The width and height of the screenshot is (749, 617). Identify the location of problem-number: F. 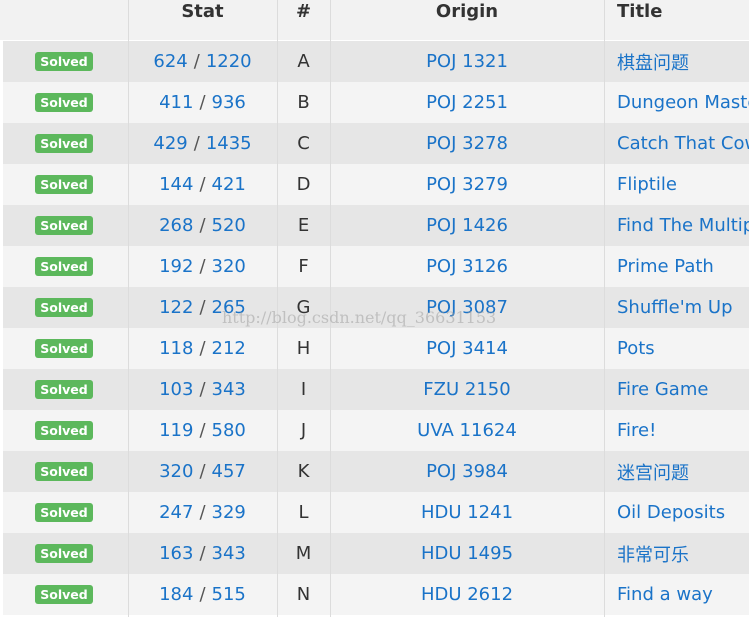
(303, 266).